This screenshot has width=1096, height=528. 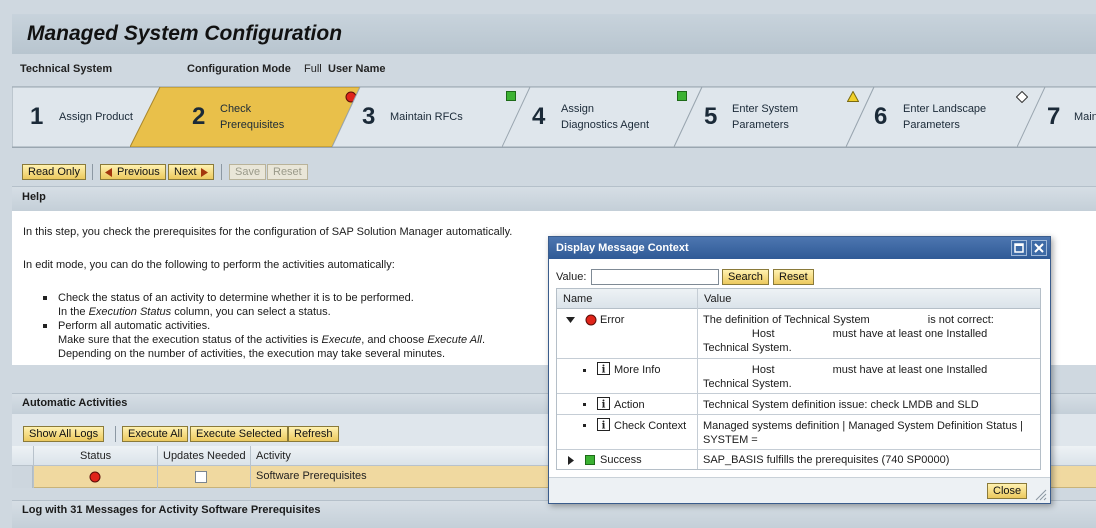 I want to click on config-mode-label: Configuration Mode, so click(x=239, y=69).